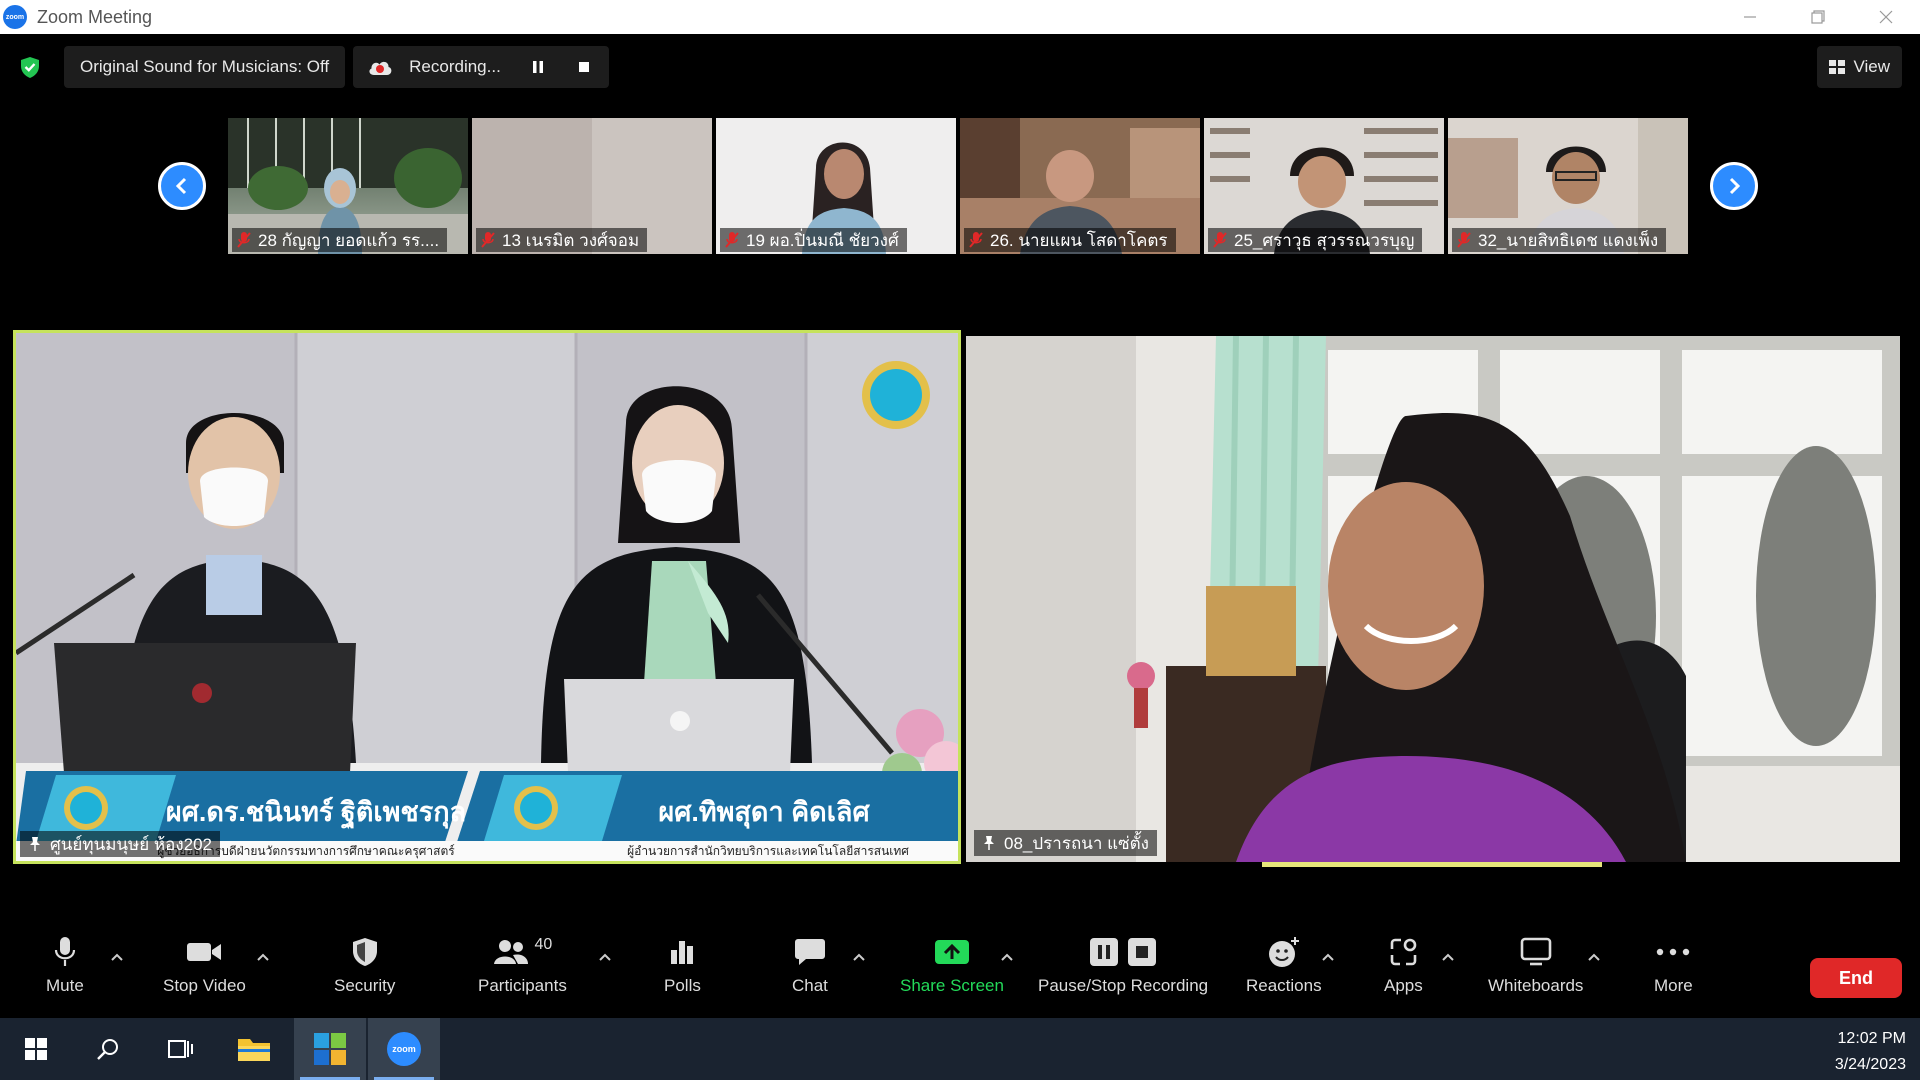  I want to click on windows-logo-icon, so click(36, 1049).